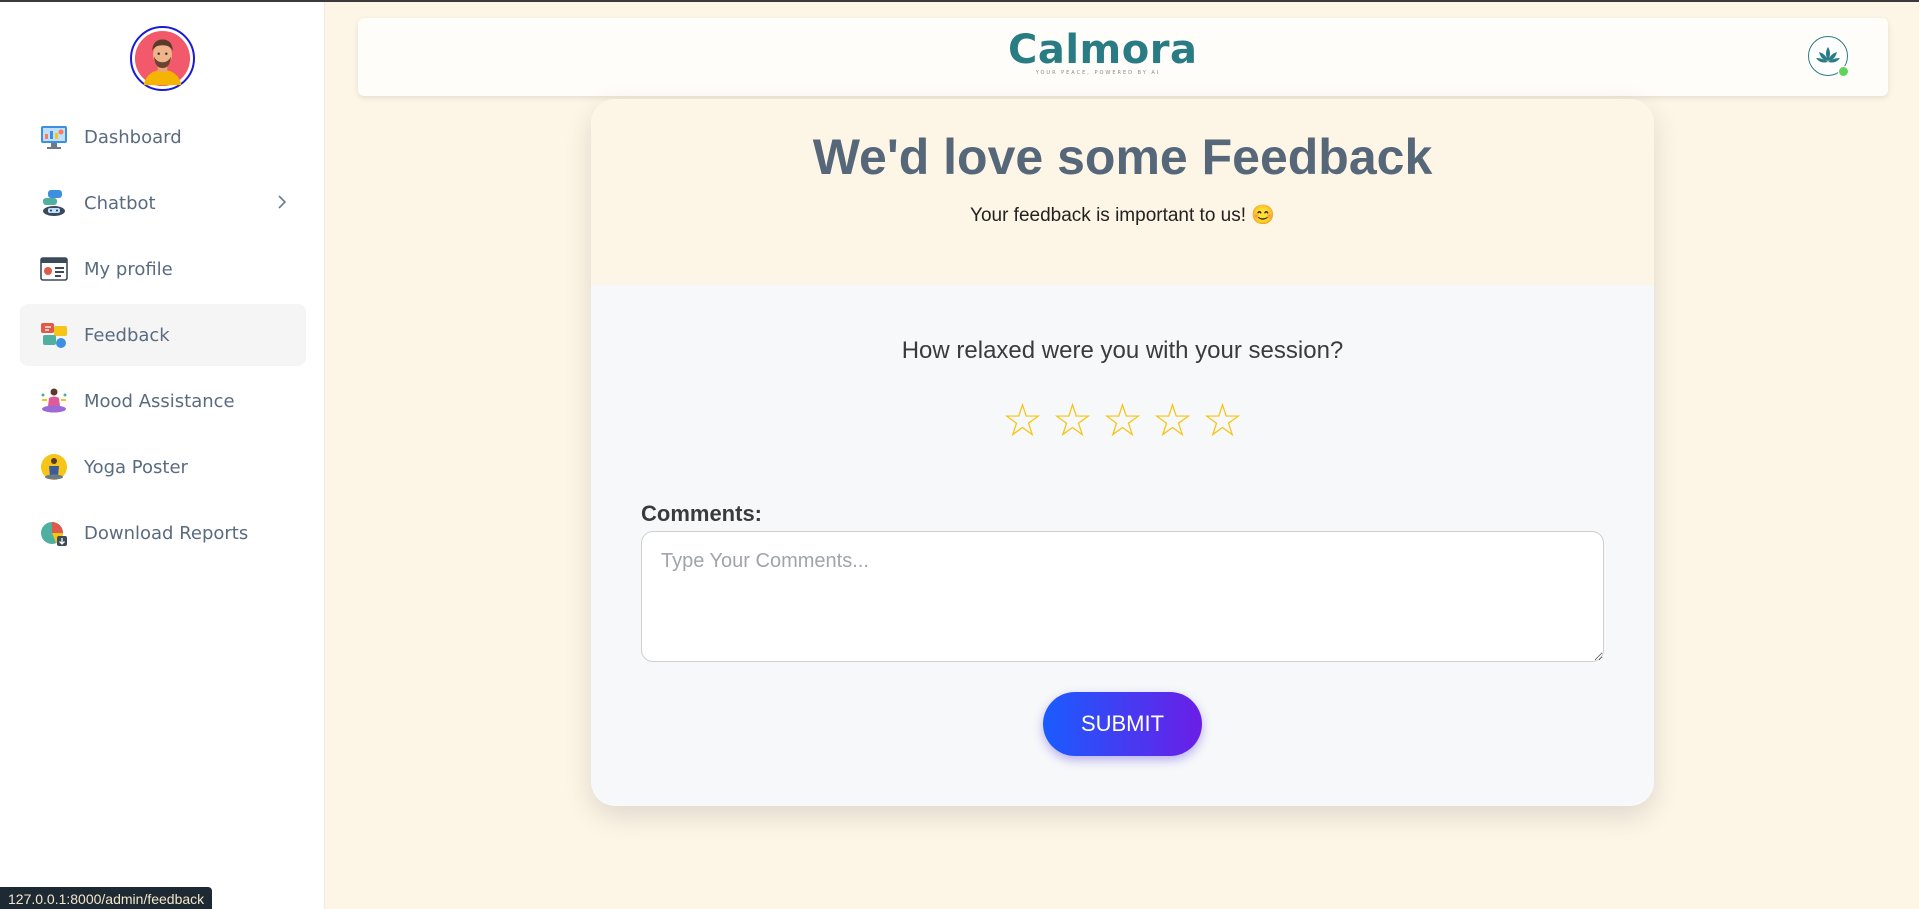 Image resolution: width=1919 pixels, height=909 pixels. I want to click on meditation-icon, so click(54, 401).